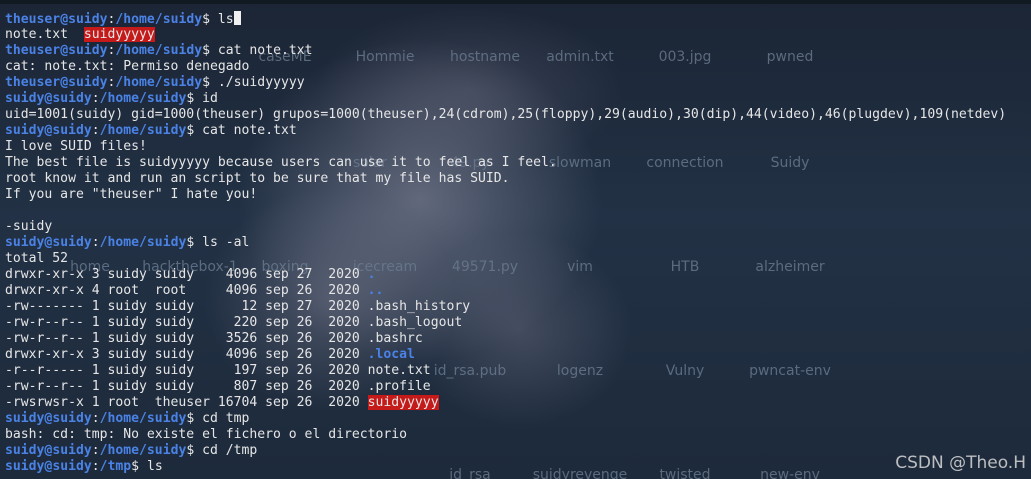  Describe the element at coordinates (515, 67) in the screenshot. I see `output-line: cat: note.txt: Permiso denegado` at that location.